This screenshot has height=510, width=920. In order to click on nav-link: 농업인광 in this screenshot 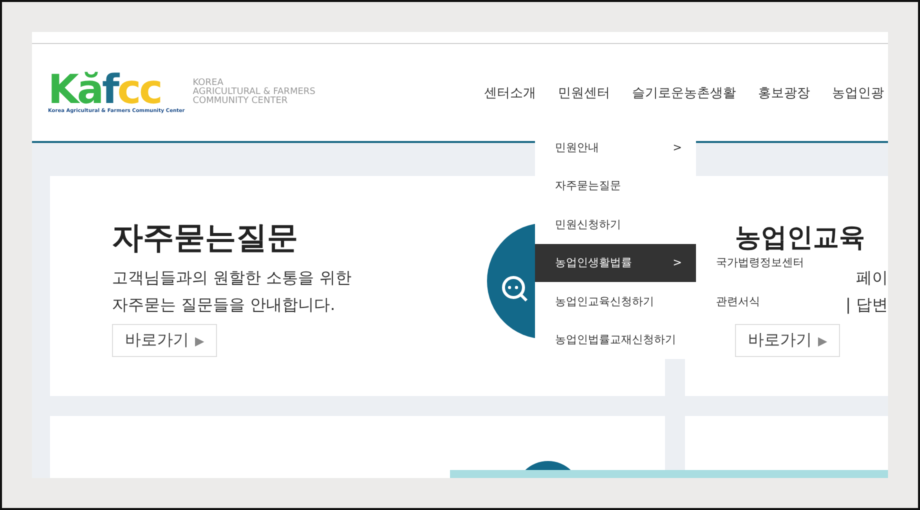, I will do `click(858, 93)`.